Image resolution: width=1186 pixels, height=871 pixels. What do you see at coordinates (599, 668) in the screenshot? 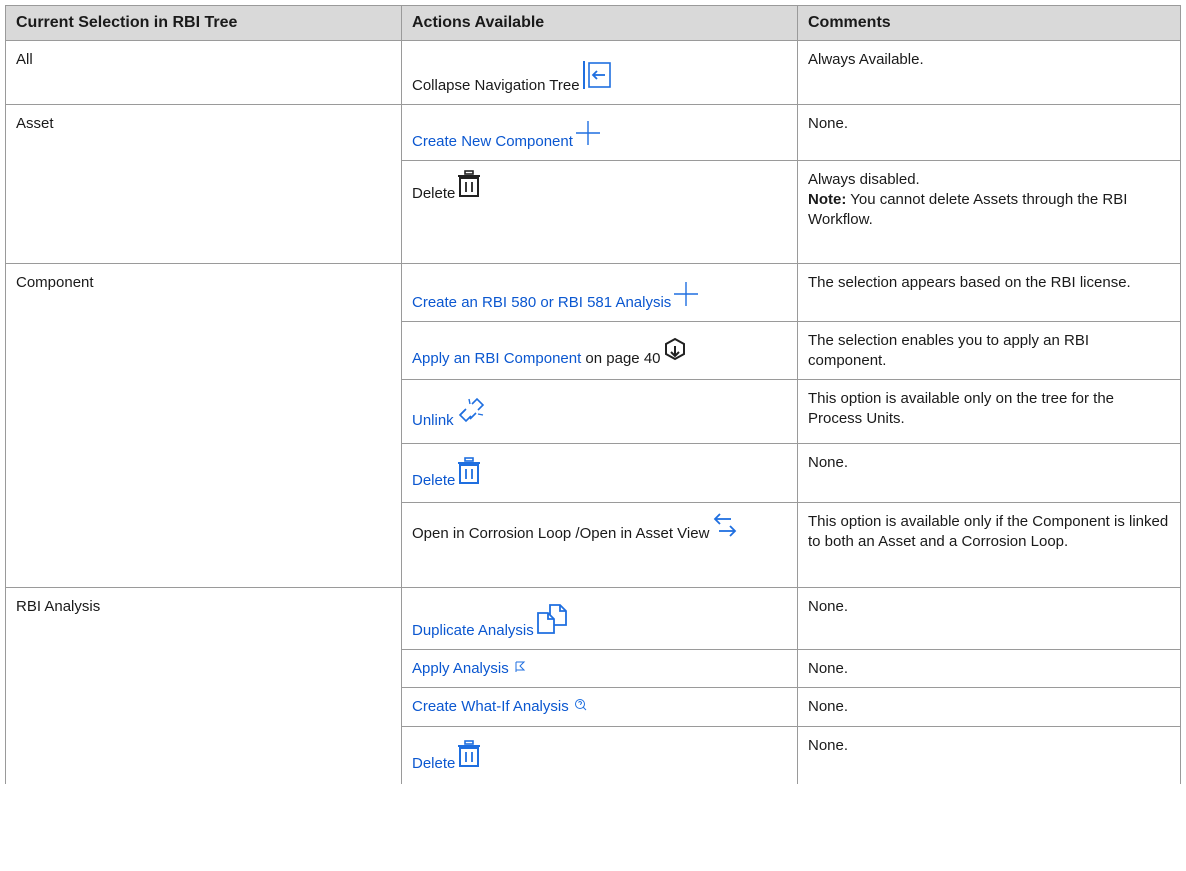
I see `action-cell: Apply Analysis` at bounding box center [599, 668].